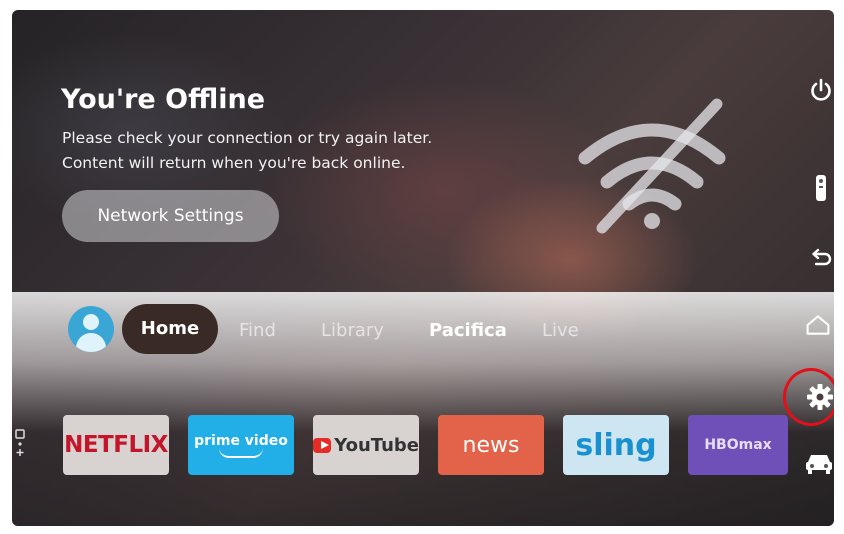 The width and height of the screenshot is (844, 534). Describe the element at coordinates (821, 258) in the screenshot. I see `back-icon` at that location.